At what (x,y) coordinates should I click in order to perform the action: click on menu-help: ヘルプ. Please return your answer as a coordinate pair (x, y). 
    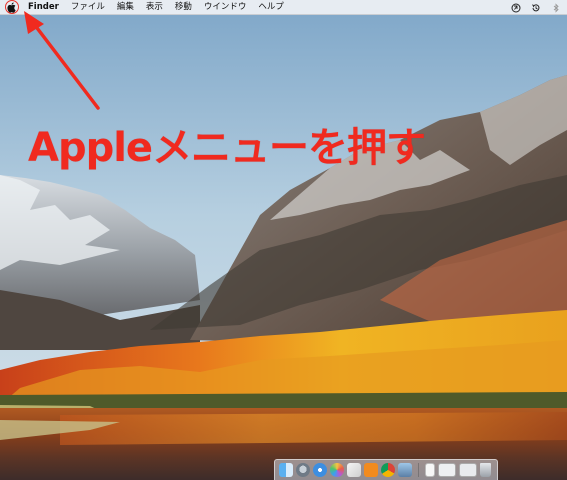
    Looking at the image, I should click on (271, 7).